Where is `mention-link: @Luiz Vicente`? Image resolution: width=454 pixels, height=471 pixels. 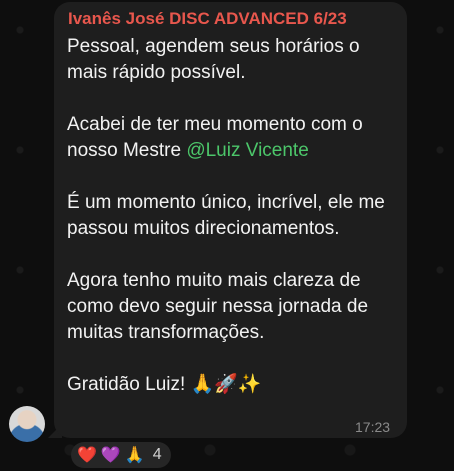
mention-link: @Luiz Vicente is located at coordinates (247, 150).